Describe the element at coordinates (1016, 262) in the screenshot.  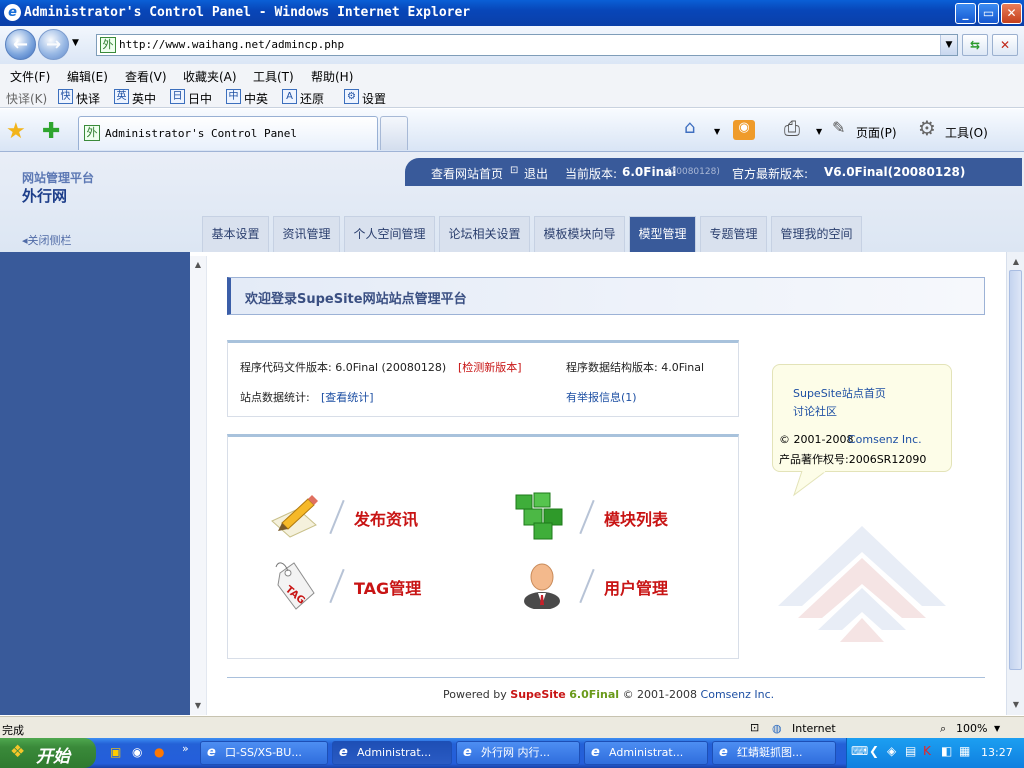
I see `page-scroll-up-icon: ▲` at that location.